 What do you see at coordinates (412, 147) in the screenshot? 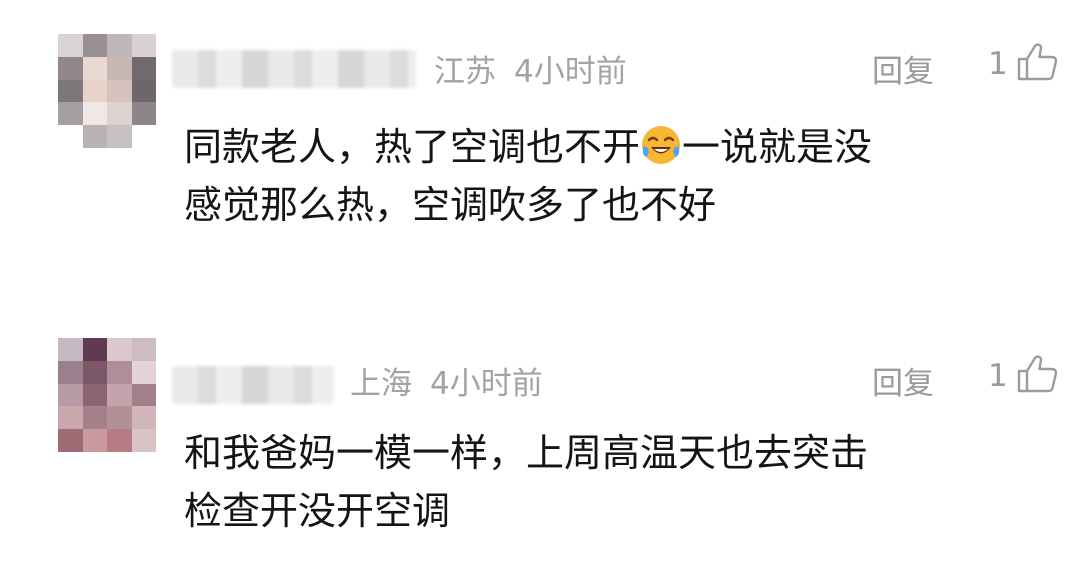
I see `comment-text-part: 同款老人，热了空调也不开` at bounding box center [412, 147].